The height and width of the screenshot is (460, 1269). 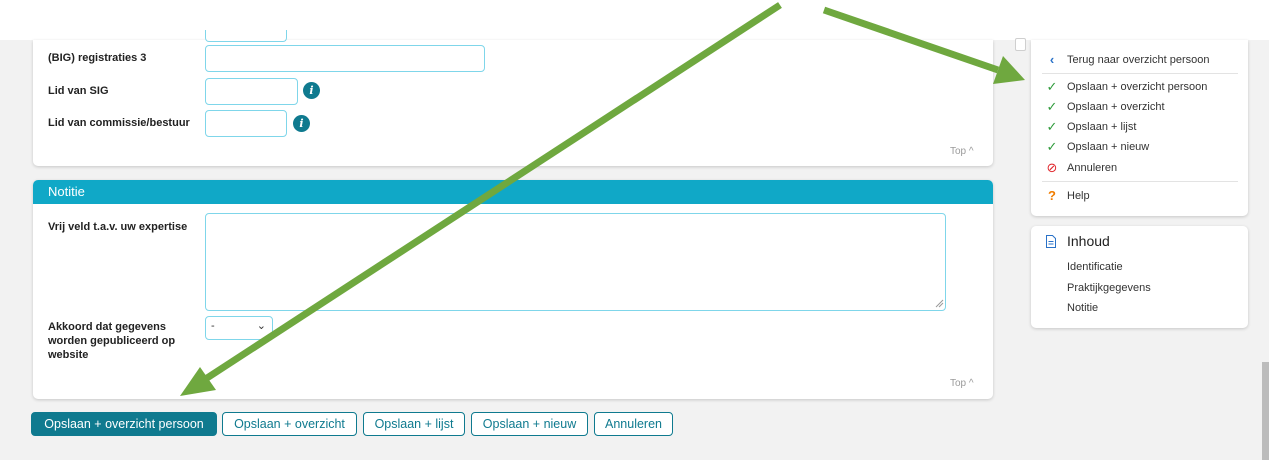 I want to click on annotation-arrow-to-sidebar, so click(x=911, y=40).